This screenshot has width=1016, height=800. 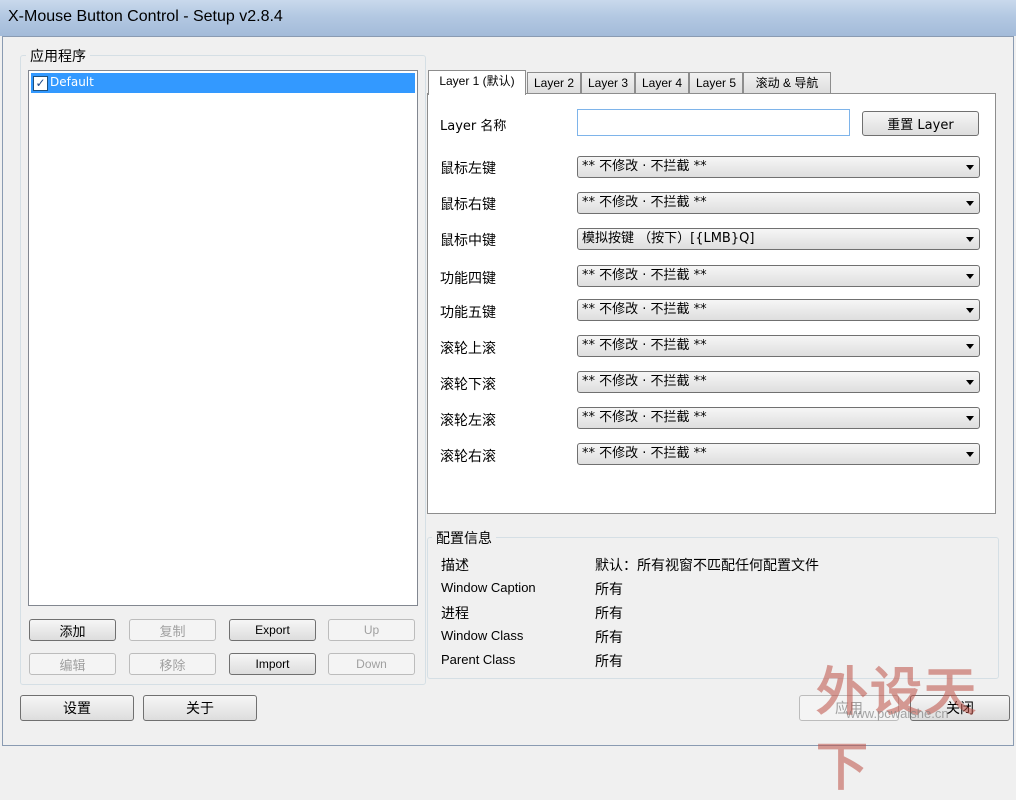 I want to click on info-label-window-class: Window Class, so click(x=482, y=635).